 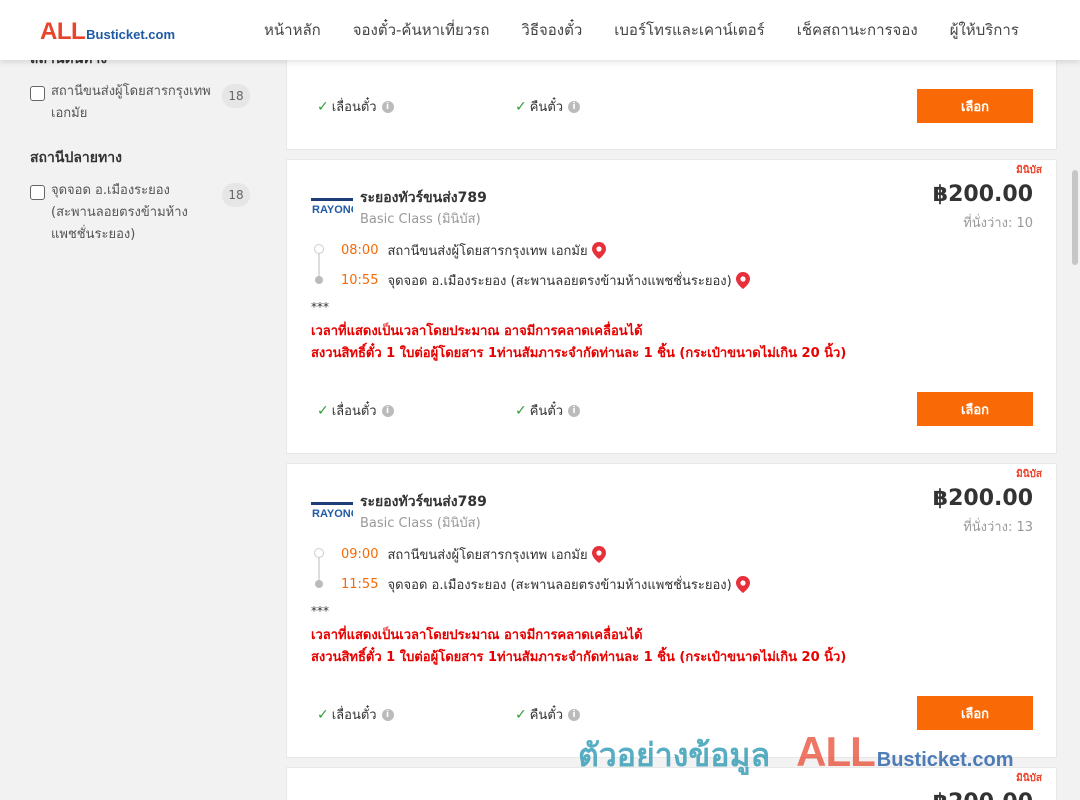 What do you see at coordinates (998, 223) in the screenshot?
I see `seats-available: ที่นั่งว่าง: 10` at bounding box center [998, 223].